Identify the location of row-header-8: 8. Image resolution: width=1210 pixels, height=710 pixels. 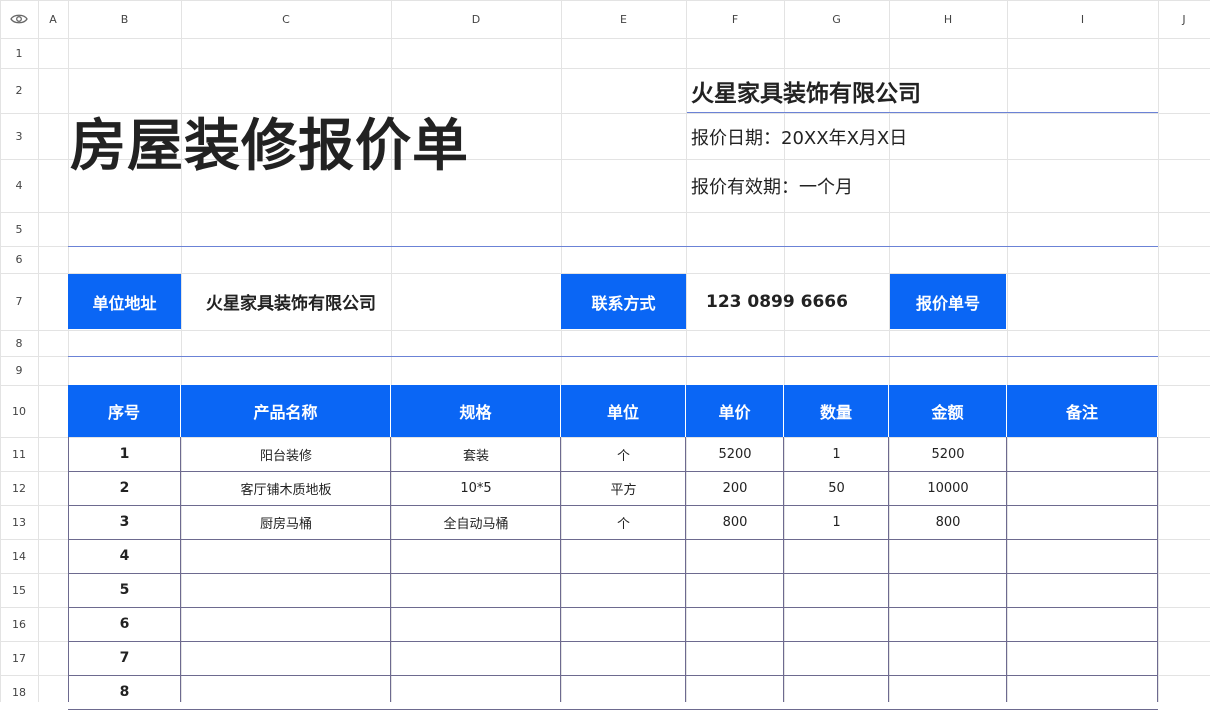
(19, 343).